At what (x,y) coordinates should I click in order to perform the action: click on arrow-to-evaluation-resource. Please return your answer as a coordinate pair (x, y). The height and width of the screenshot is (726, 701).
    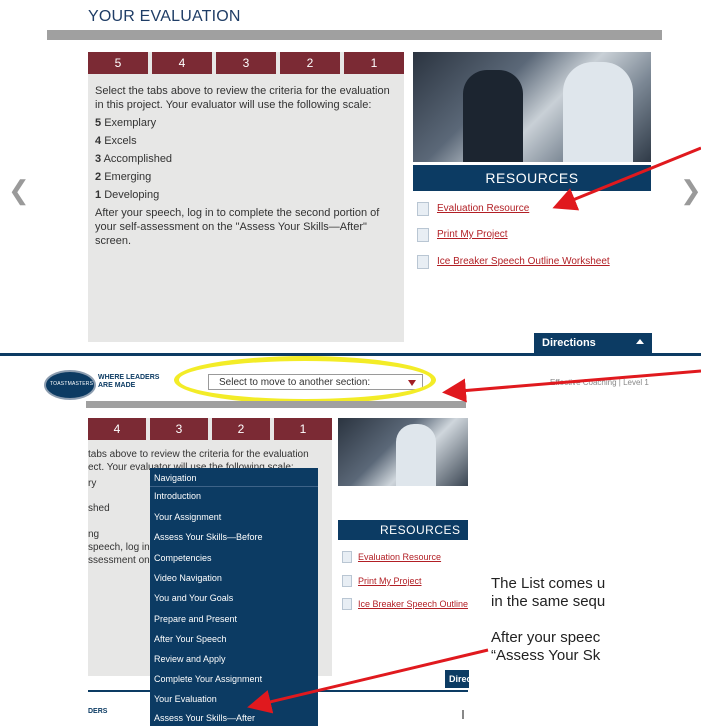
    Looking at the image, I should click on (626, 178).